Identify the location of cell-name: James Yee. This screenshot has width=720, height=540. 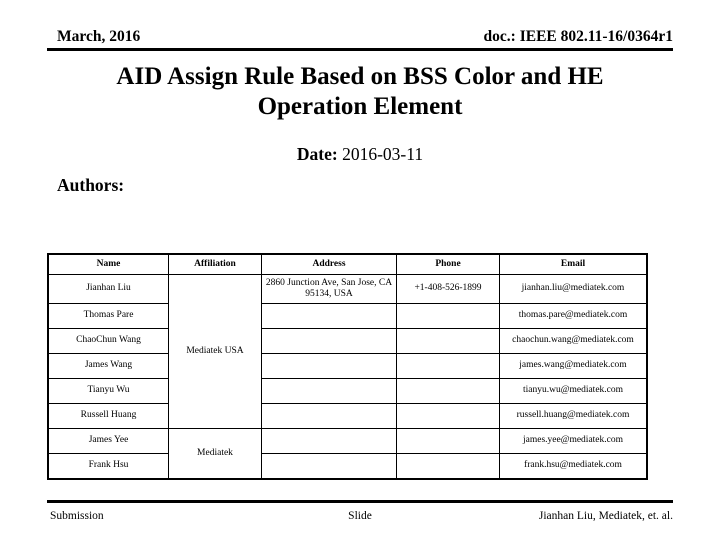
(108, 441).